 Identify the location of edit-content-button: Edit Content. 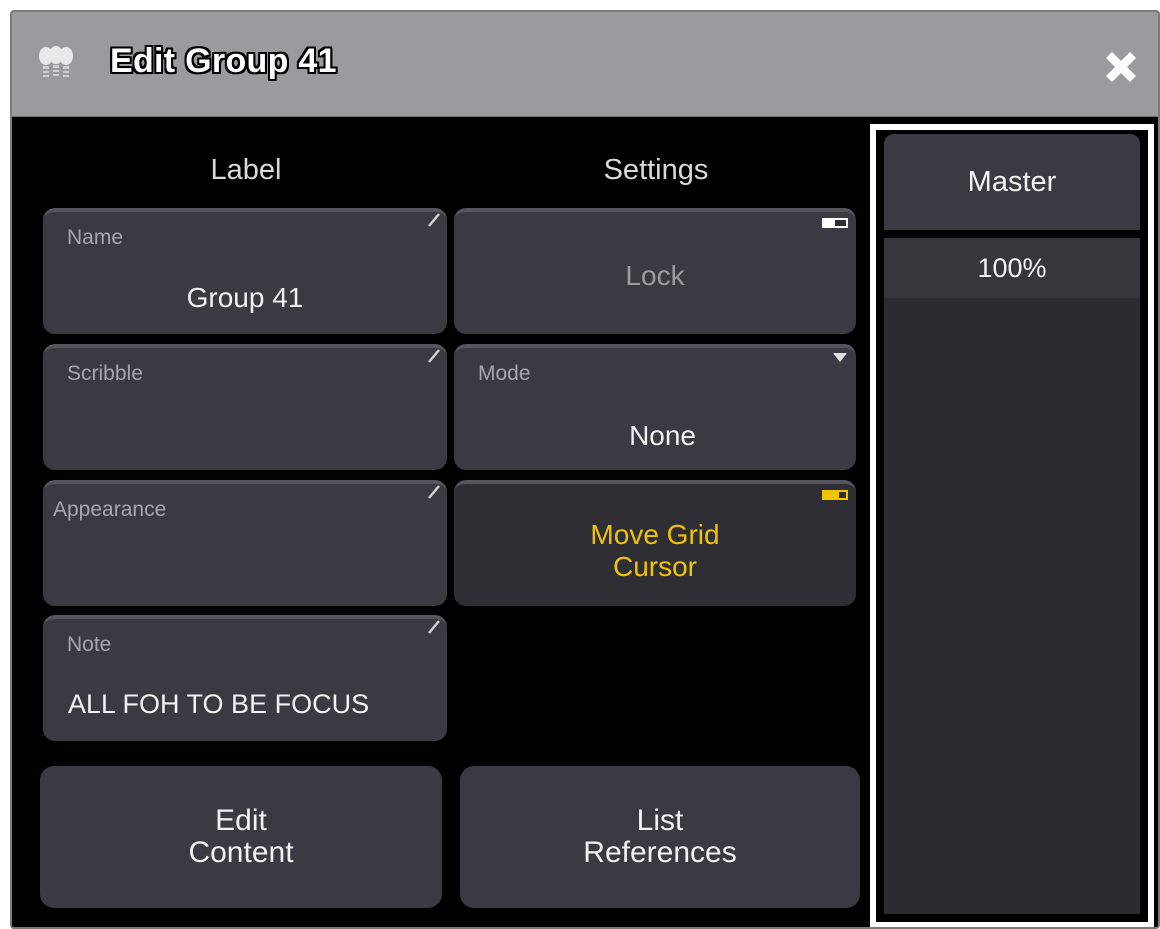
(241, 837).